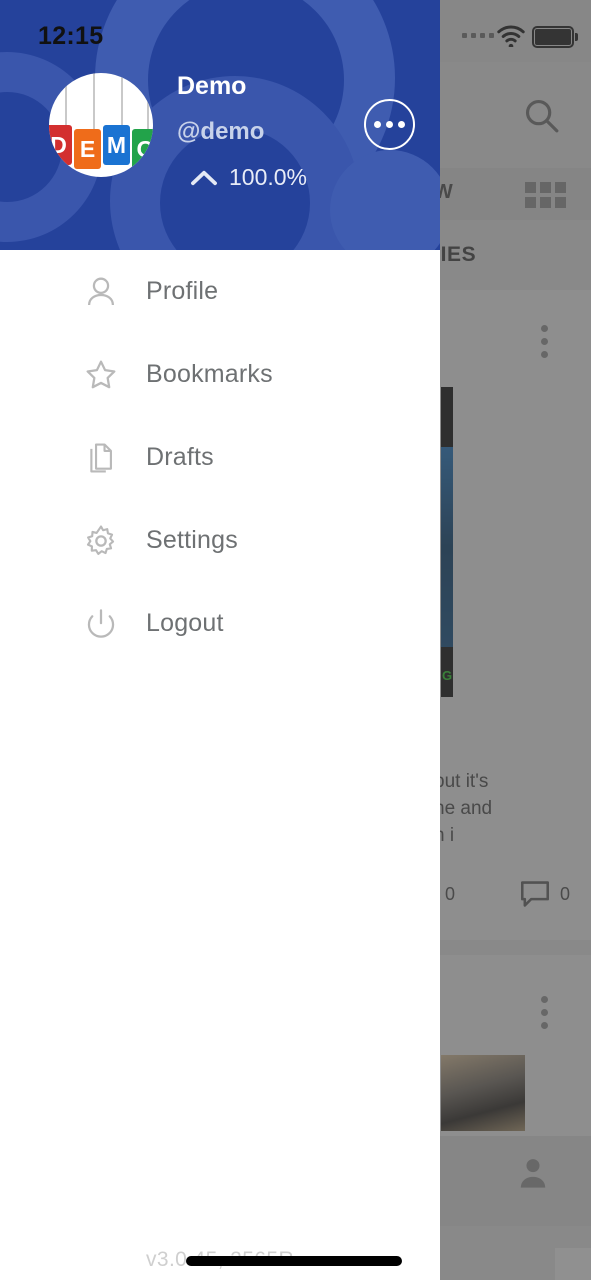 The height and width of the screenshot is (1280, 591). What do you see at coordinates (142, 149) in the screenshot?
I see `avatar-letter: O` at bounding box center [142, 149].